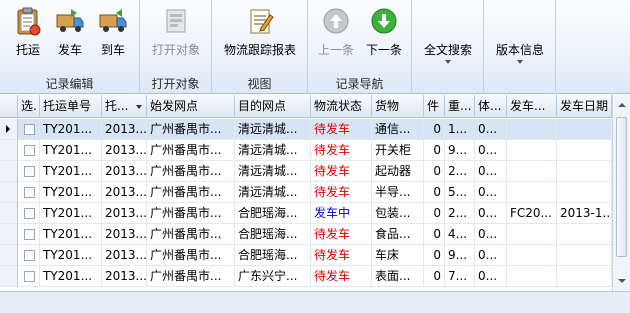 The width and height of the screenshot is (630, 313). What do you see at coordinates (260, 34) in the screenshot?
I see `logistics-report-button: 物流跟踪报表` at bounding box center [260, 34].